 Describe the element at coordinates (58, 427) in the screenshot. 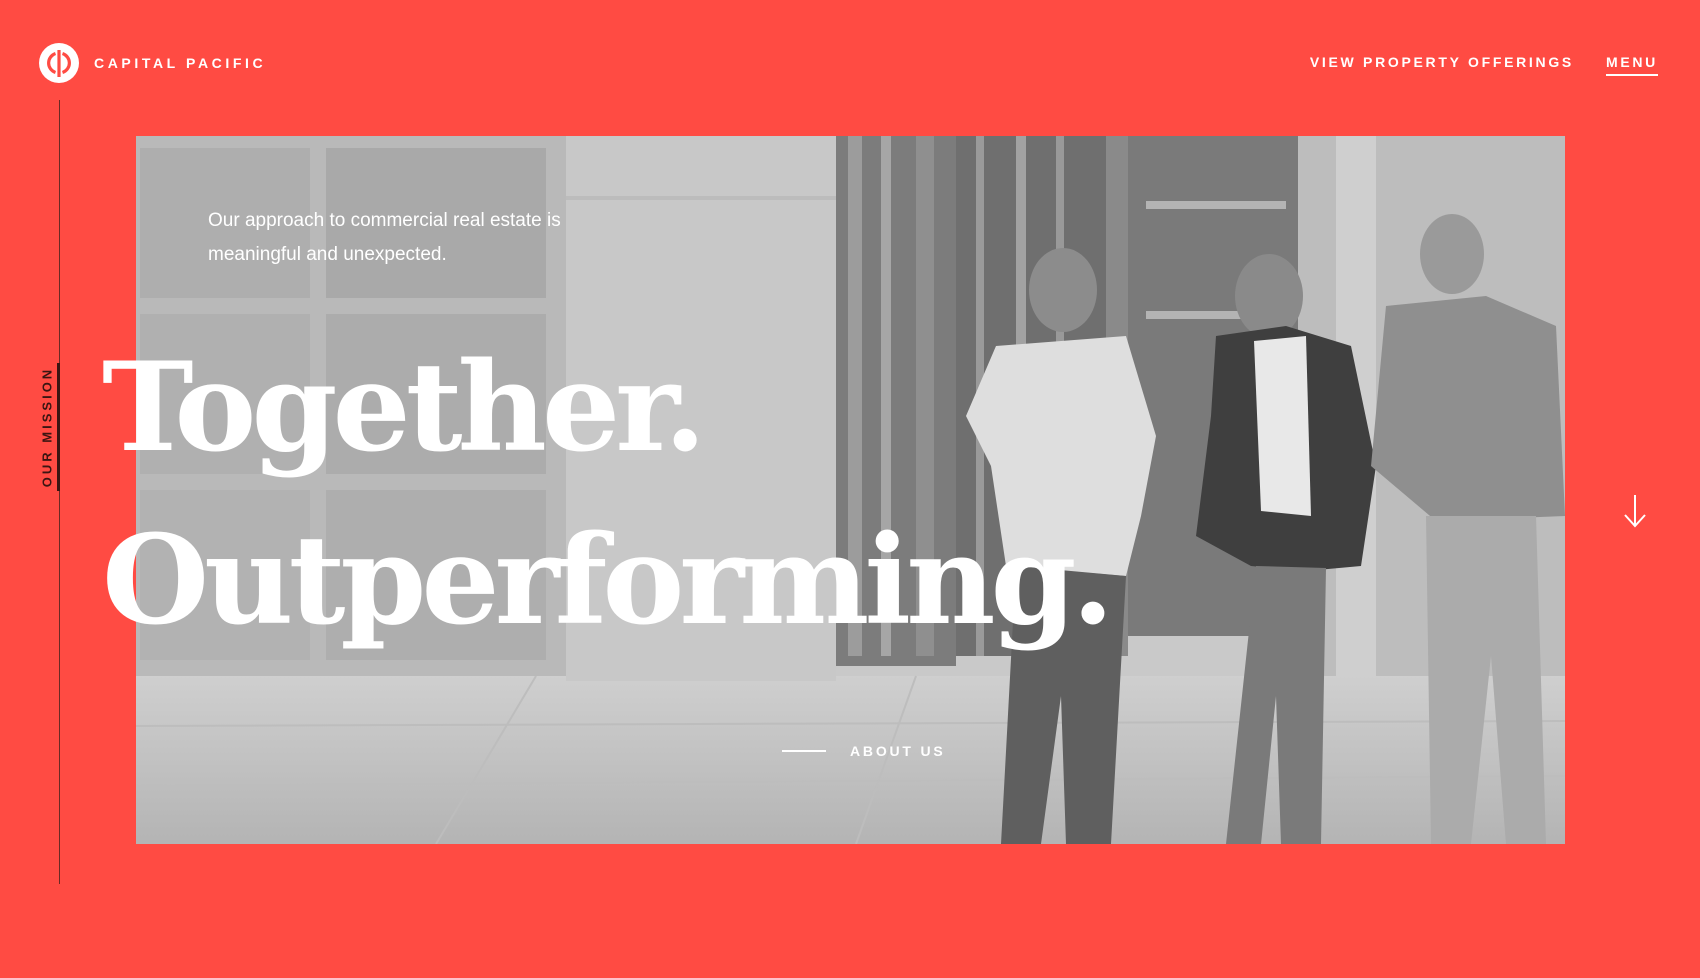

I see `side-section-indicator` at that location.